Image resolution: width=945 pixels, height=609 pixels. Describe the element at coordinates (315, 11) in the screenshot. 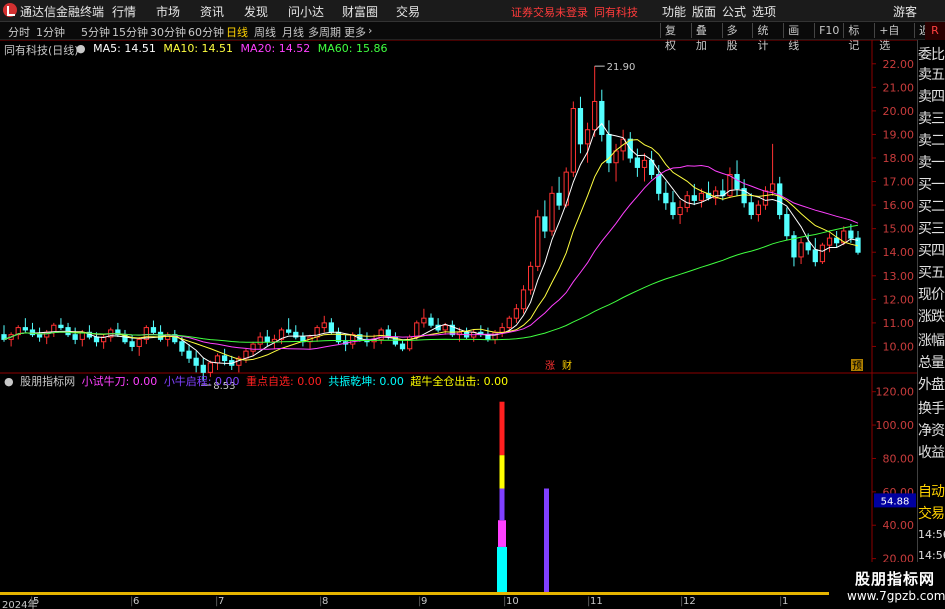

I see `menu-item-wenxiaoda: 问小达` at that location.